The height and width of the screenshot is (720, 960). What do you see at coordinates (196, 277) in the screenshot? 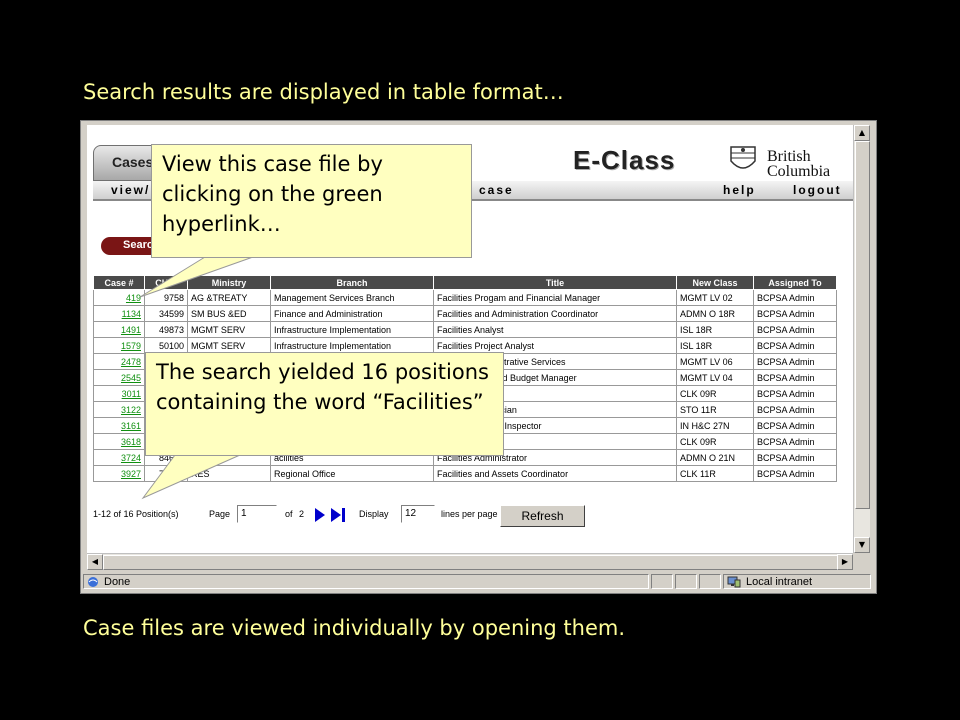
I see `callout1-pointer` at bounding box center [196, 277].